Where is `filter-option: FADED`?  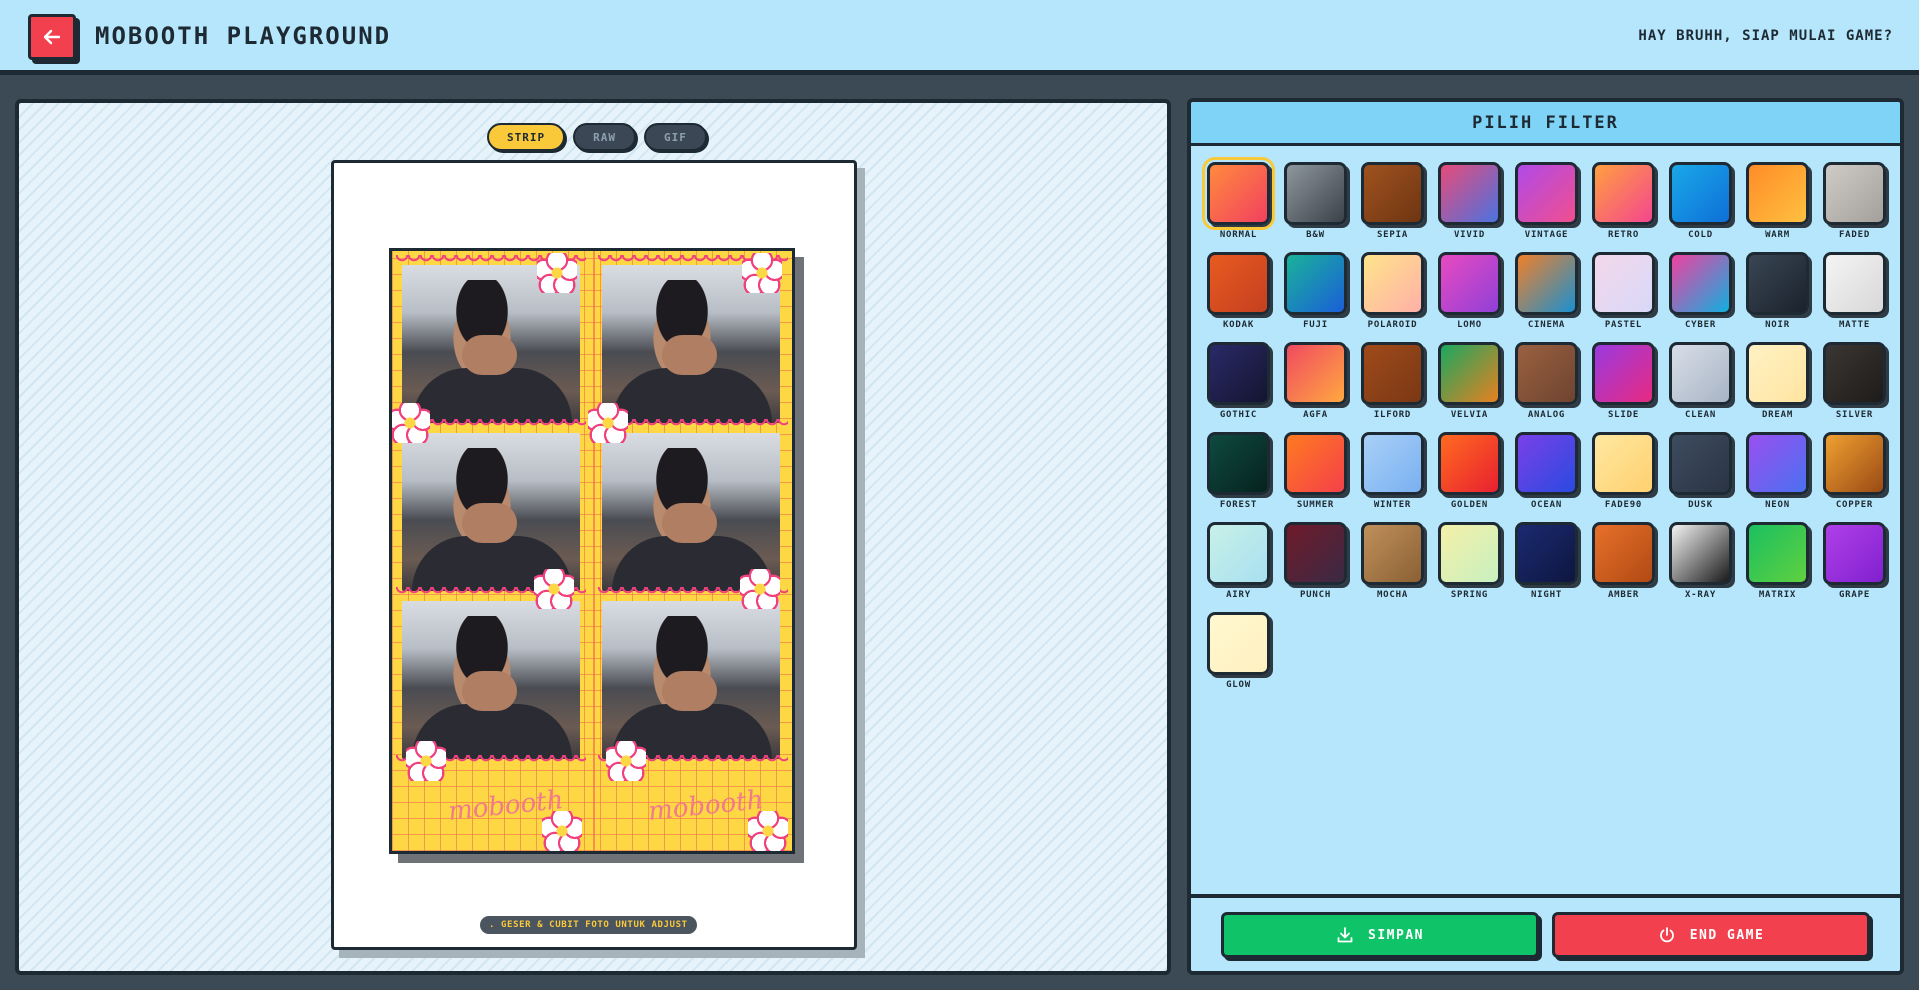
filter-option: FADED is located at coordinates (1854, 201).